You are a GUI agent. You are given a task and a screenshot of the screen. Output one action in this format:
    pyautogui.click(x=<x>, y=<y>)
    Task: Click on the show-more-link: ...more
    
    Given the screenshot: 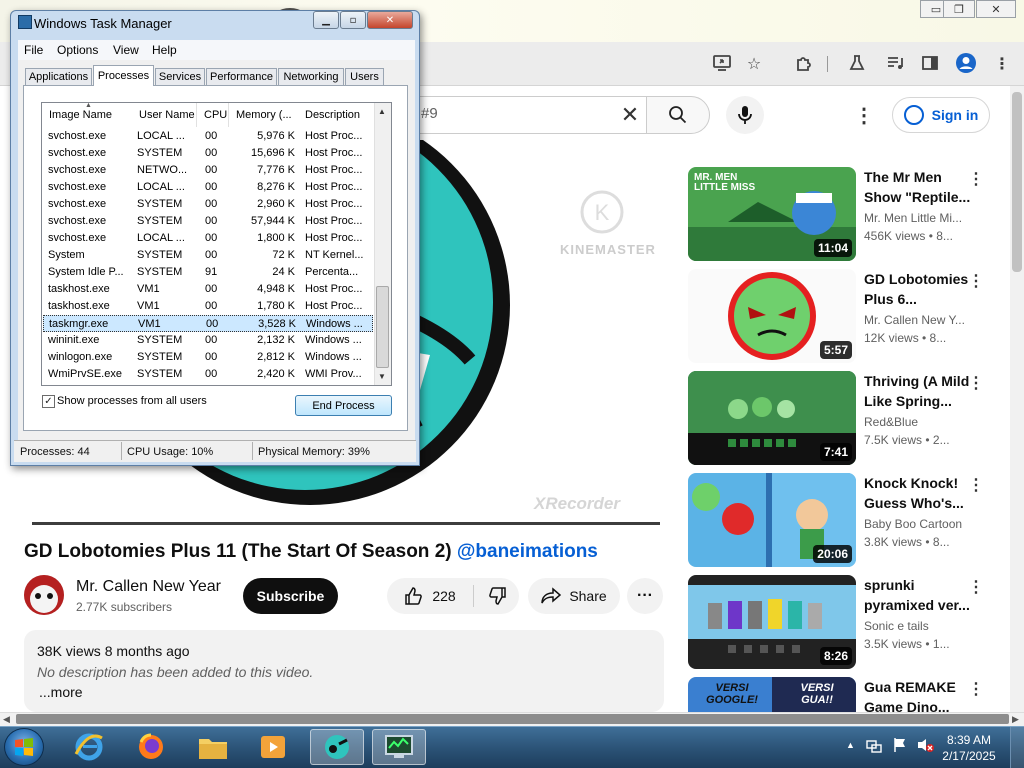 What is the action you would take?
    pyautogui.click(x=61, y=692)
    